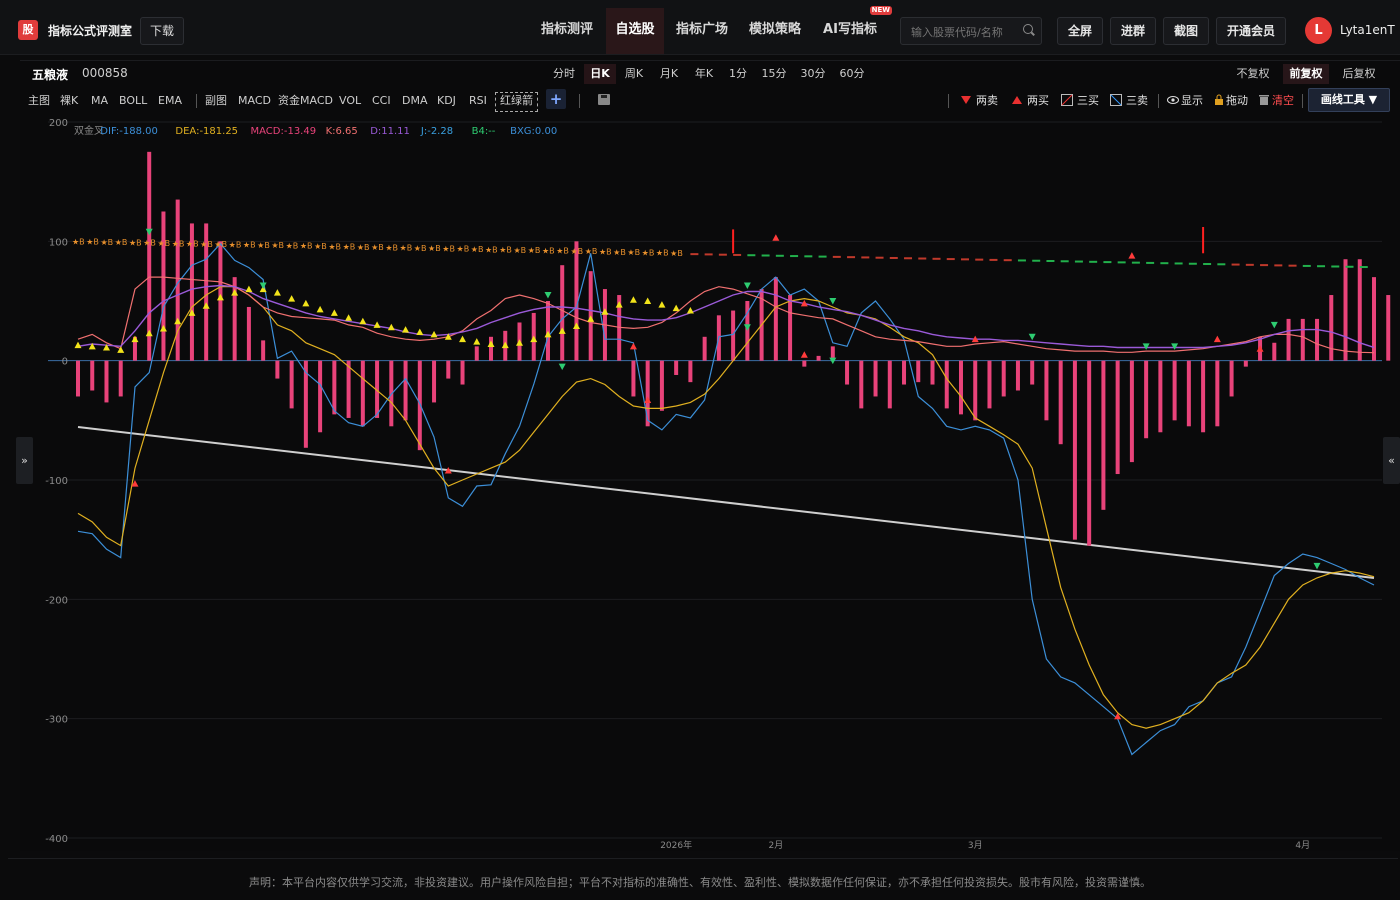  What do you see at coordinates (1253, 74) in the screenshot?
I see `rights-none: 不复权` at bounding box center [1253, 74].